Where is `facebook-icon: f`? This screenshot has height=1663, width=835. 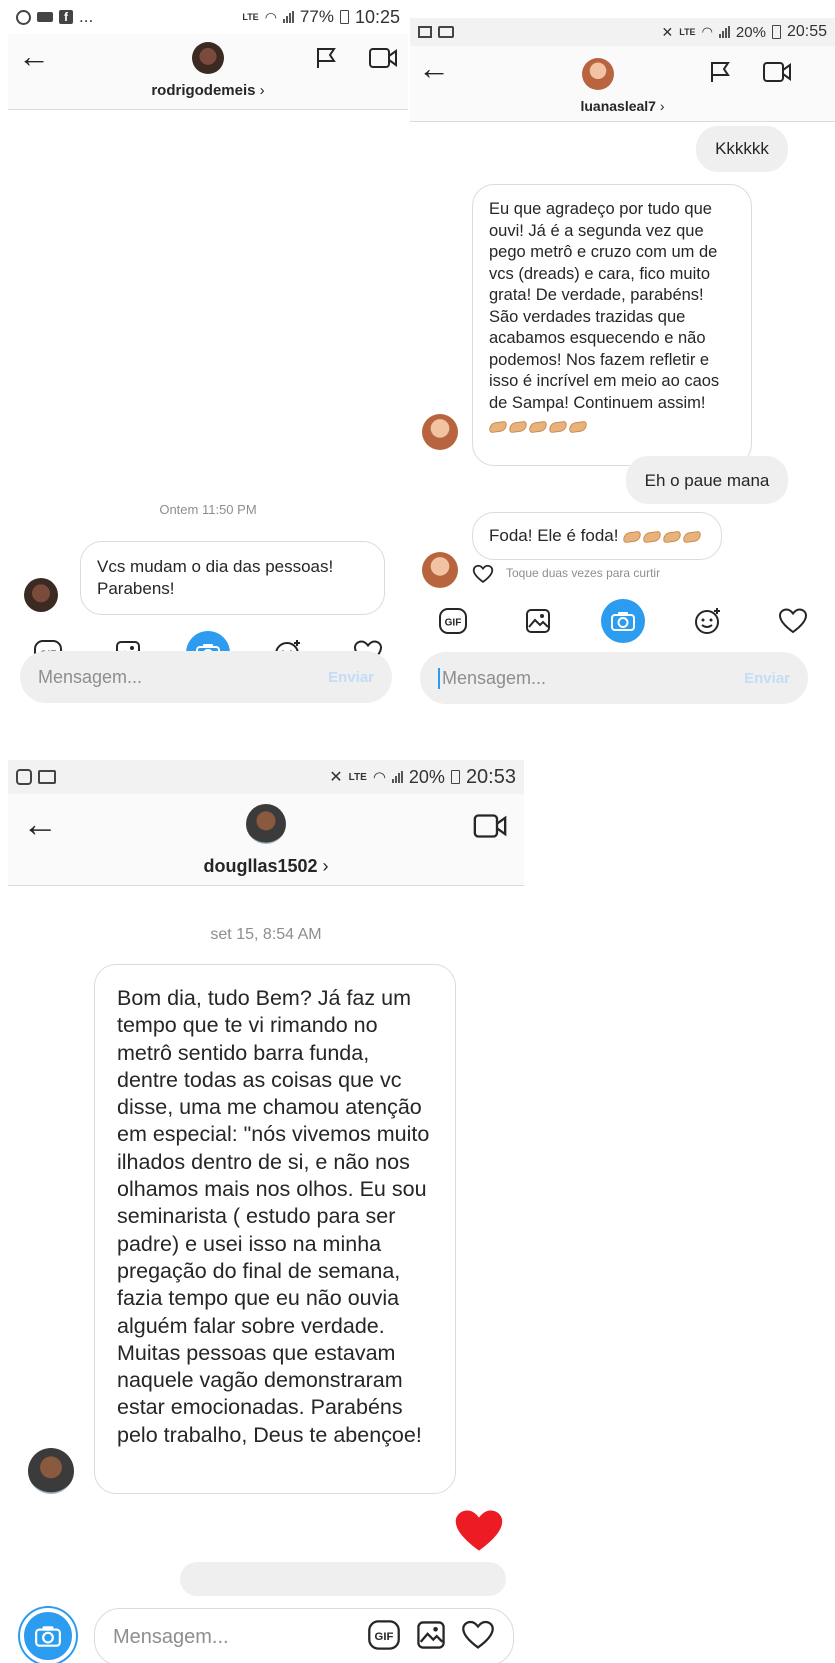
facebook-icon: f is located at coordinates (66, 17).